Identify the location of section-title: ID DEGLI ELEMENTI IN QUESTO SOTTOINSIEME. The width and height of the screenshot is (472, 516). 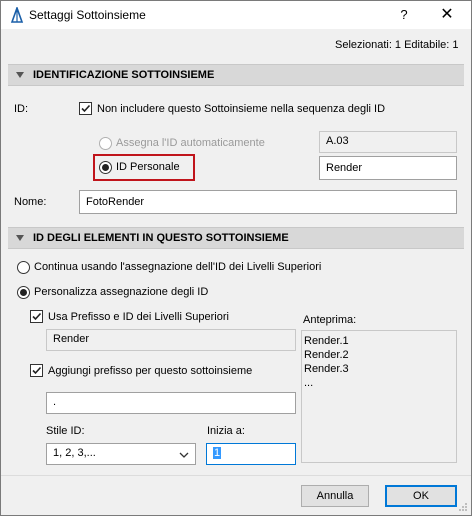
(161, 238).